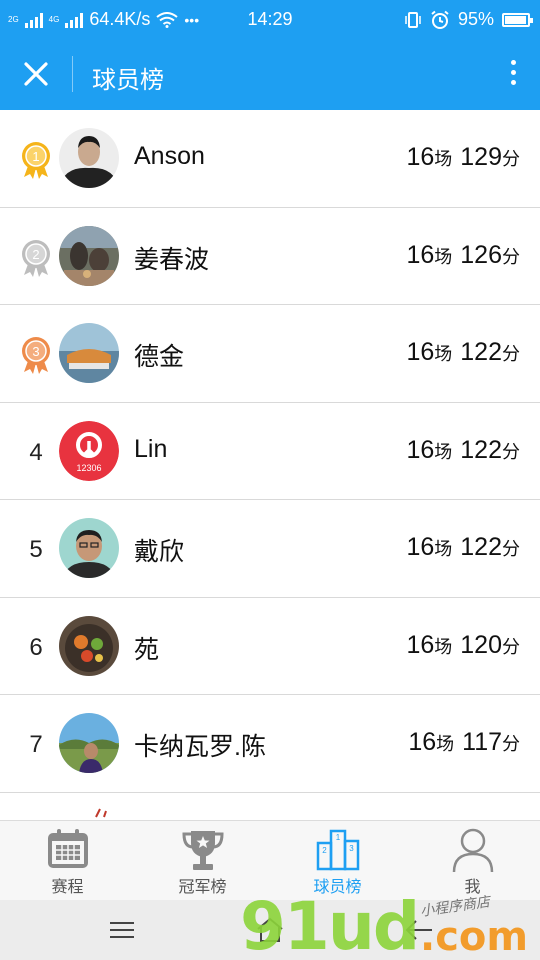  I want to click on menu-icon, so click(122, 930).